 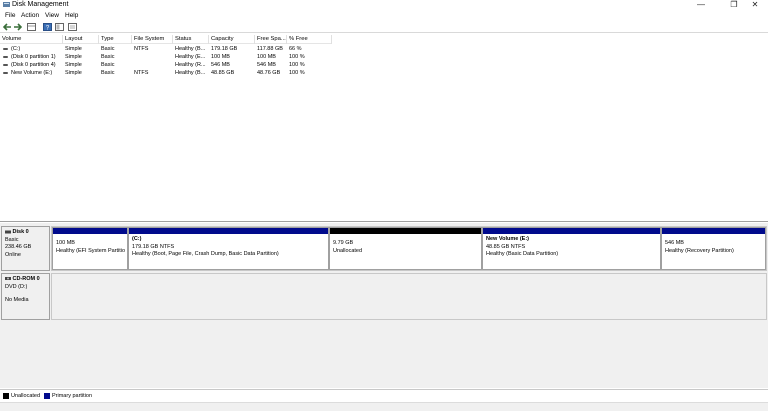 I want to click on cdrom-state: No Media, so click(x=17, y=300).